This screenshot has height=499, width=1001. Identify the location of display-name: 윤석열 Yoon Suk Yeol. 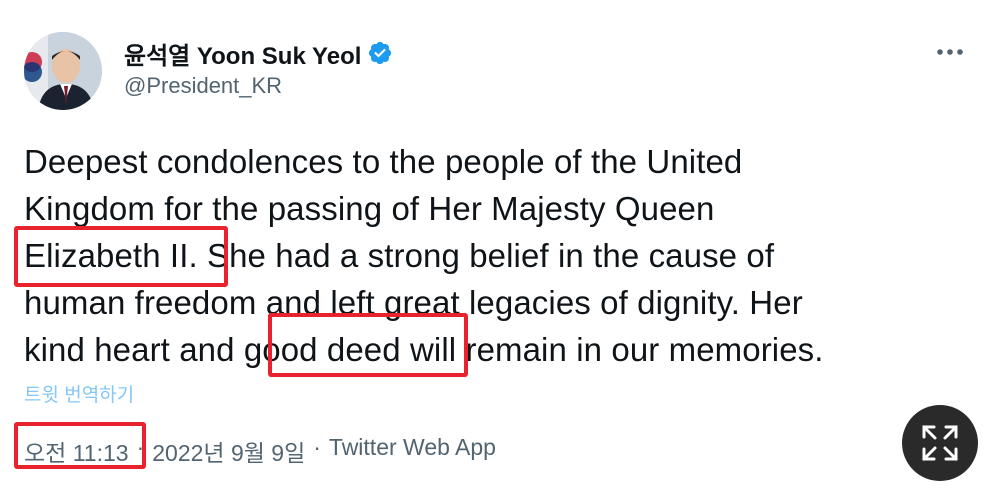
(242, 53).